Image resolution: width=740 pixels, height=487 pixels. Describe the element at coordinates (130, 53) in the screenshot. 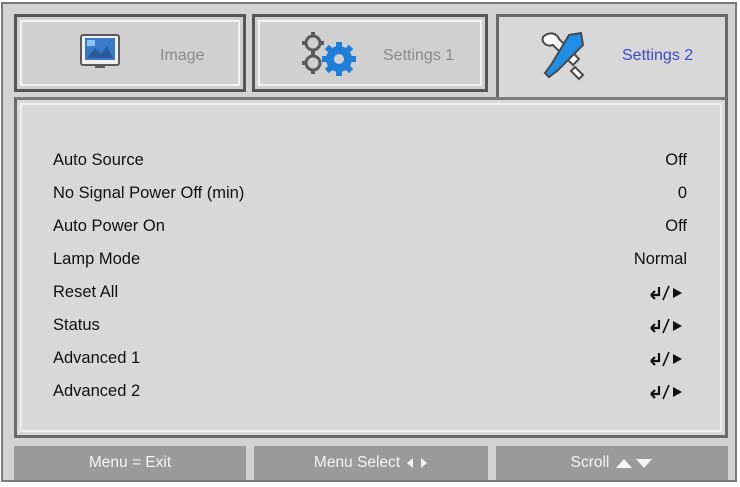

I see `tab-image: Image` at that location.